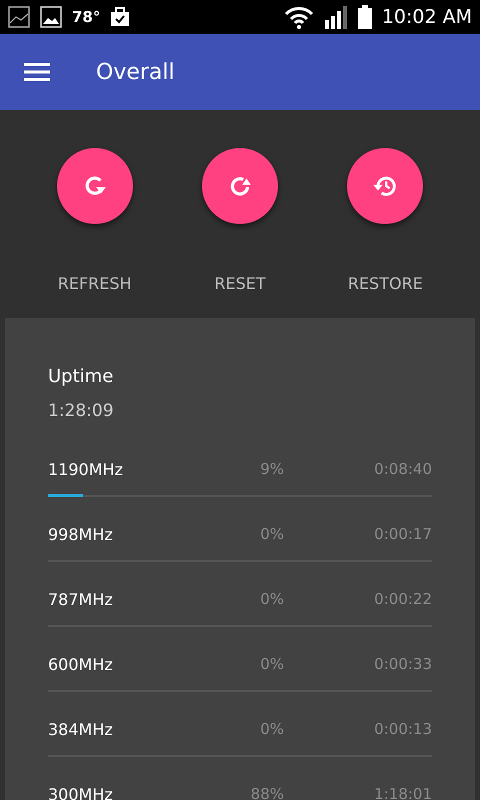  I want to click on wifi-icon, so click(299, 17).